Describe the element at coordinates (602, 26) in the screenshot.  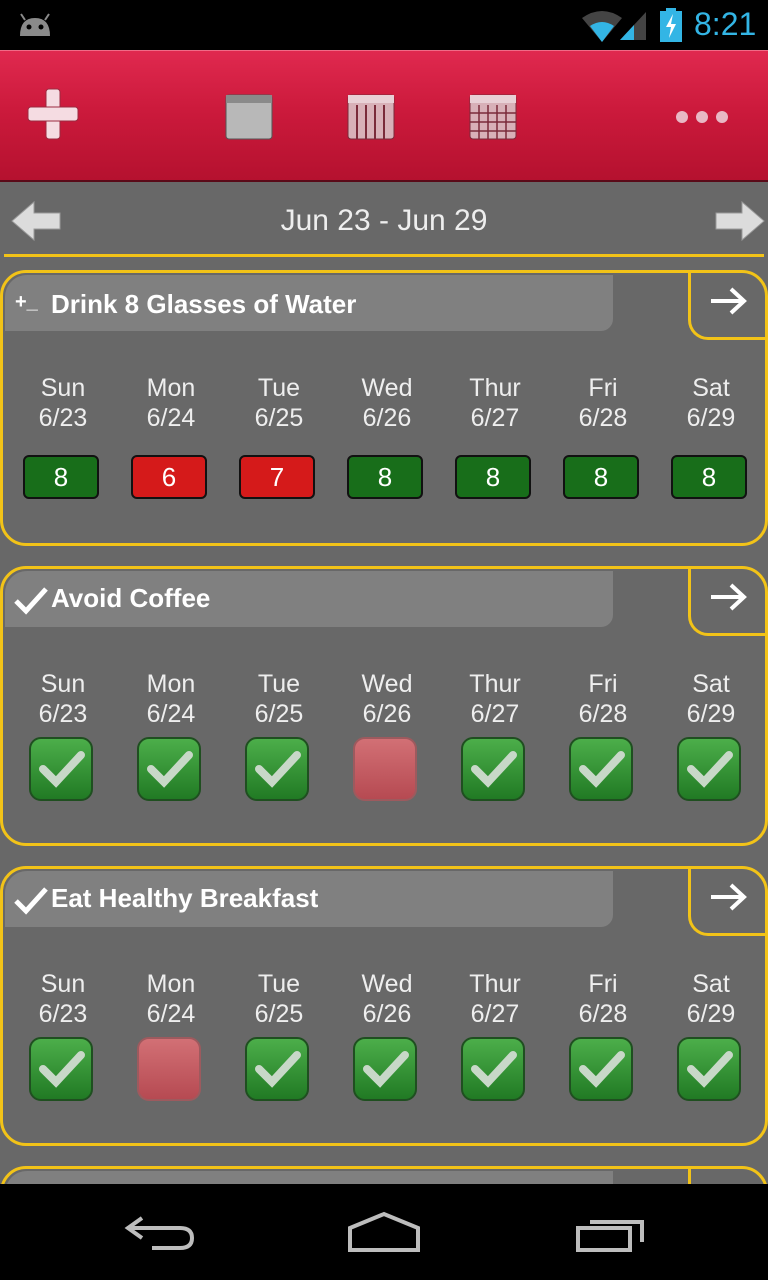
I see `wifi-icon` at that location.